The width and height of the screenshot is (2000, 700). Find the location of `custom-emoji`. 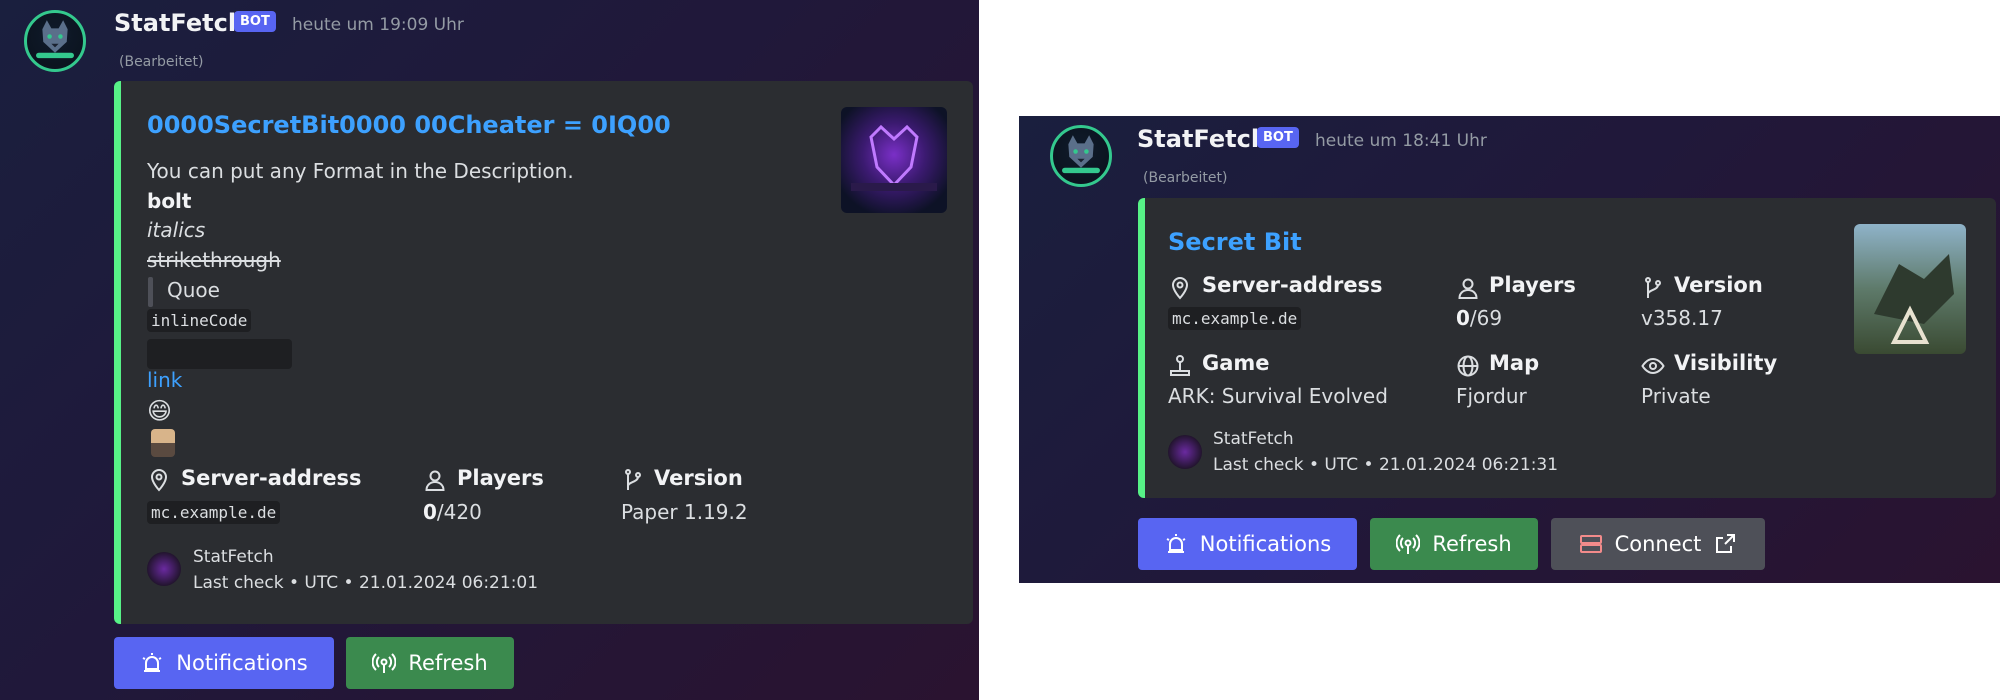

custom-emoji is located at coordinates (163, 443).